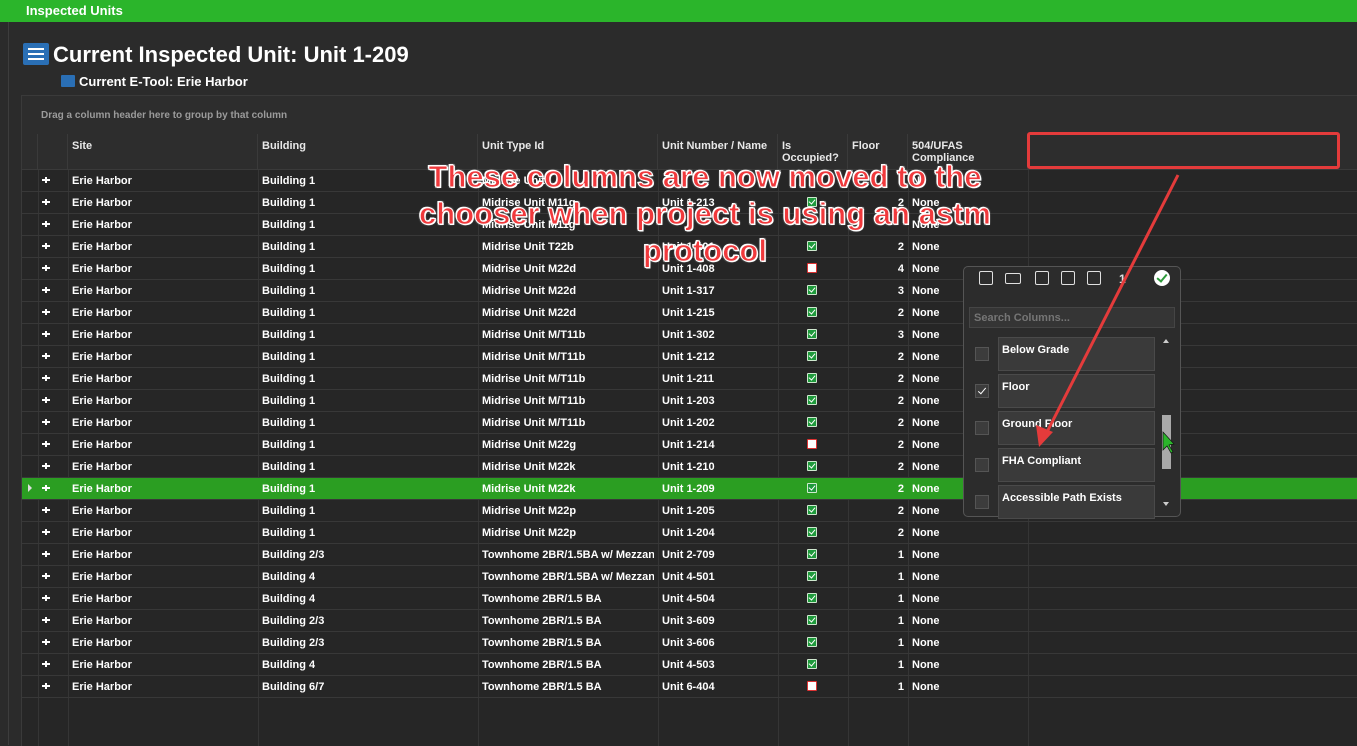 The width and height of the screenshot is (1357, 746). I want to click on cell-site: Erie Harbor, so click(102, 379).